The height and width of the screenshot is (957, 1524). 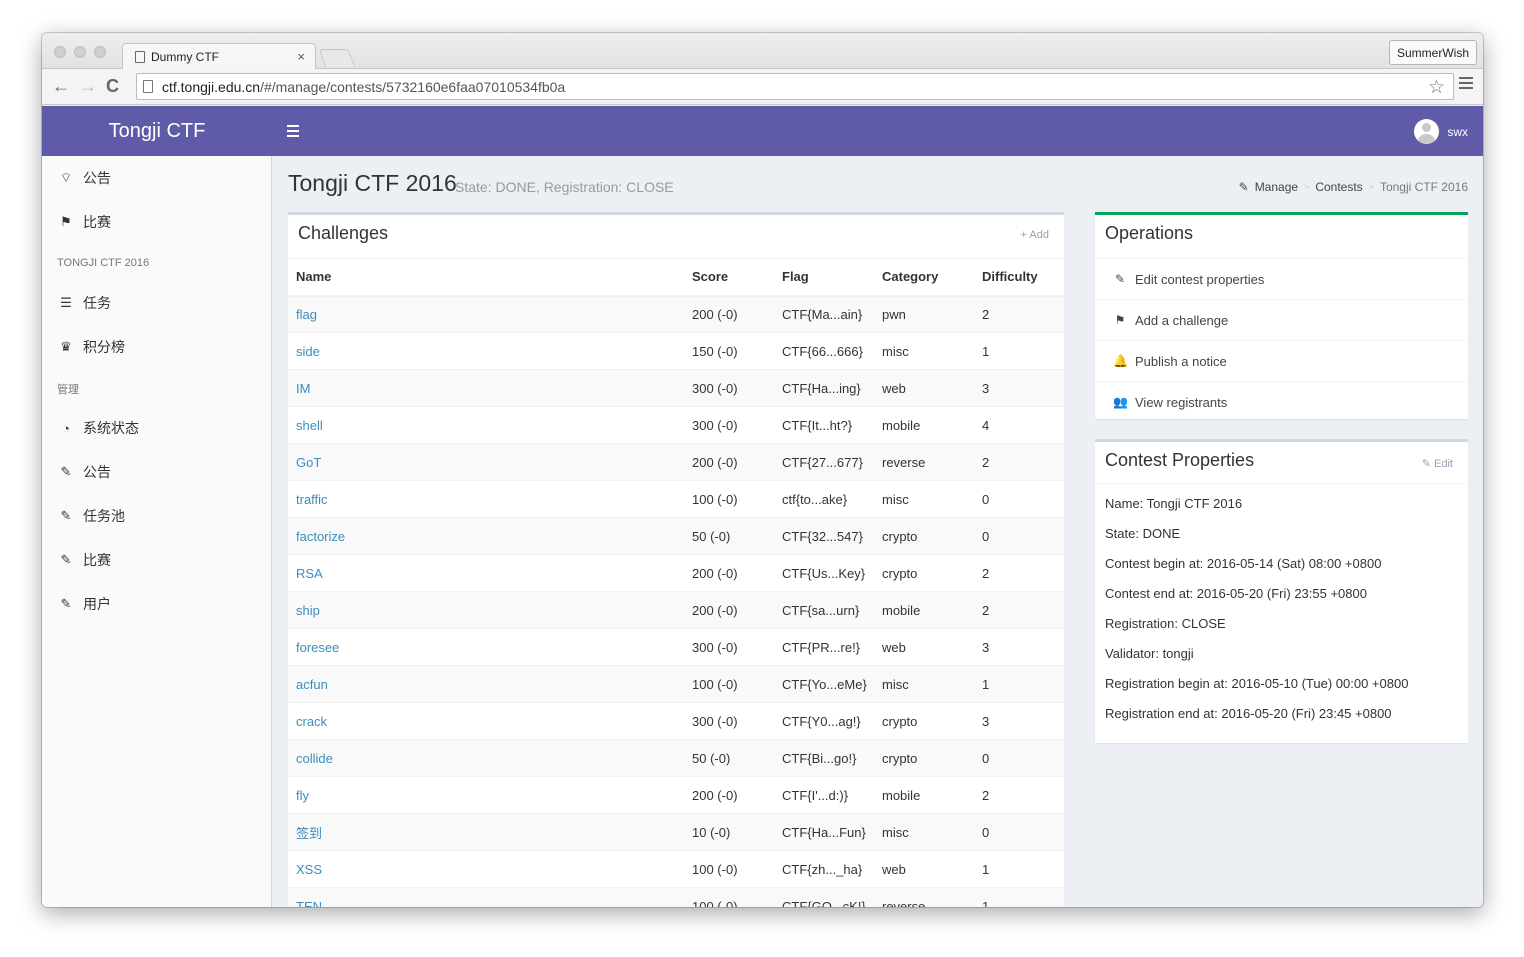 I want to click on zoom-window-button, so click(x=100, y=52).